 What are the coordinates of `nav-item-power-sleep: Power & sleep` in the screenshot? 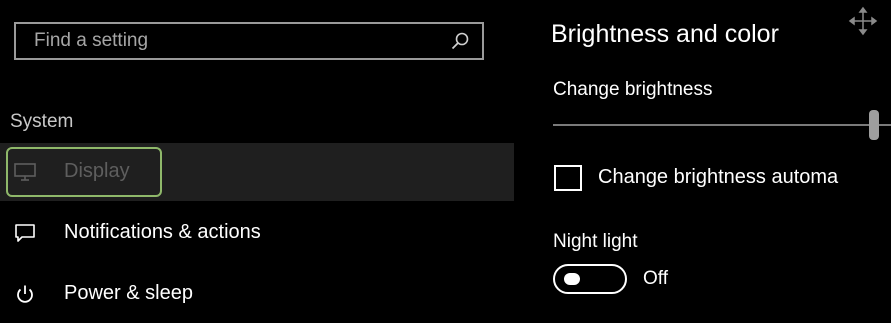 It's located at (257, 294).